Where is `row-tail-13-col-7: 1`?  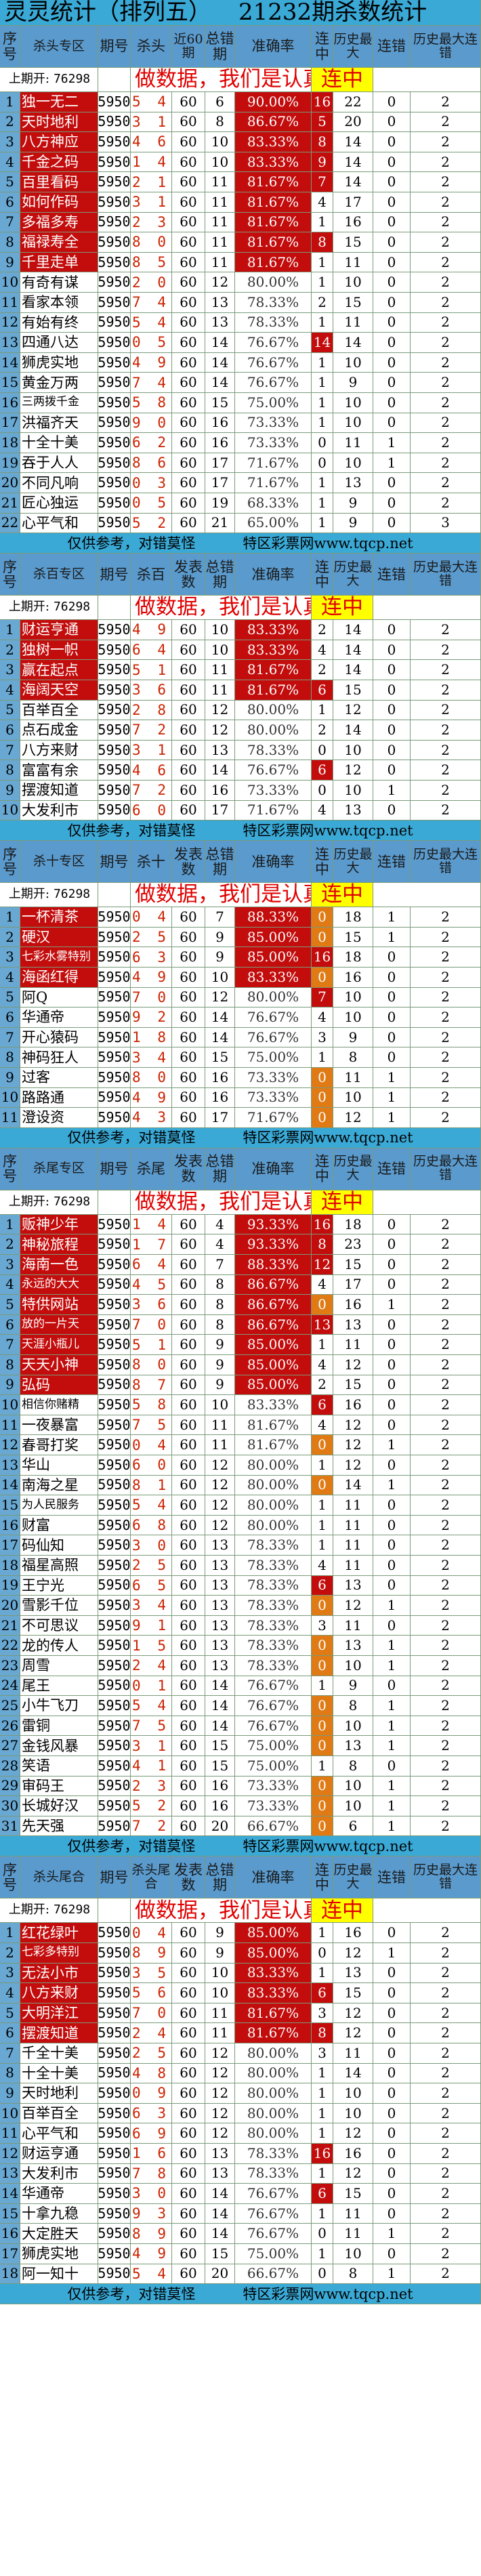
row-tail-13-col-7: 1 is located at coordinates (322, 1465).